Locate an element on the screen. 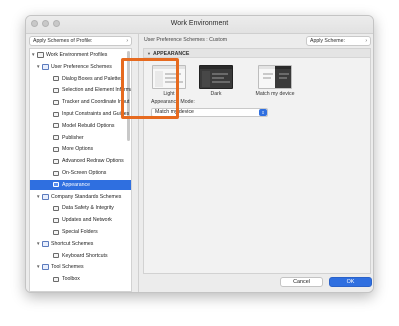  tree-item: ▼ Company Standards Schemes is located at coordinates (80, 197).